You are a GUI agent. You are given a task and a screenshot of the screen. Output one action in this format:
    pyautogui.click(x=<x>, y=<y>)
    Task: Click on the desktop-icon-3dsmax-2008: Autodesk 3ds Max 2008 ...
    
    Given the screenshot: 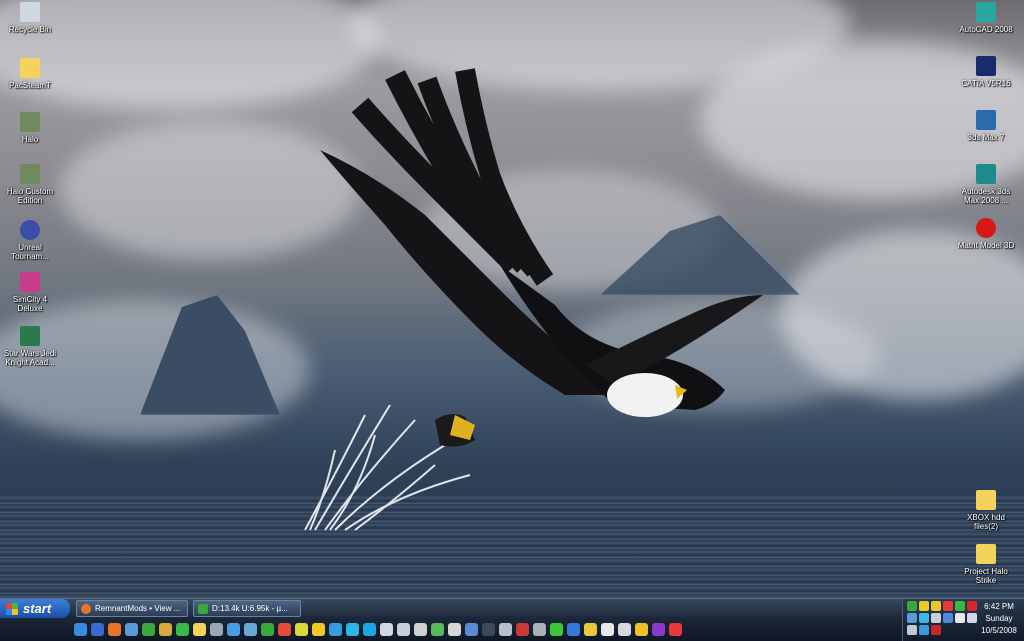 What is the action you would take?
    pyautogui.click(x=986, y=184)
    